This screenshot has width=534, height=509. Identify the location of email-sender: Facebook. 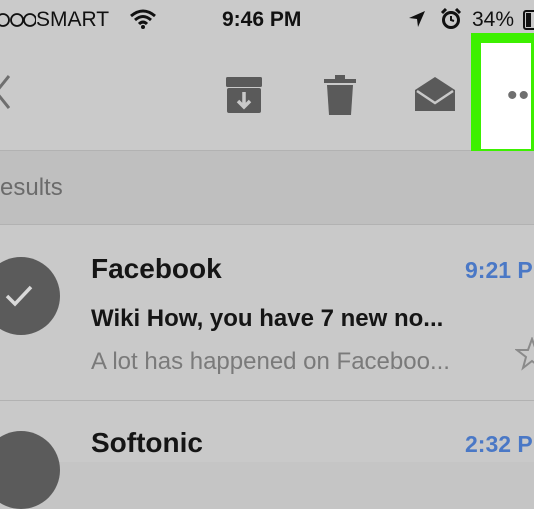
(156, 268).